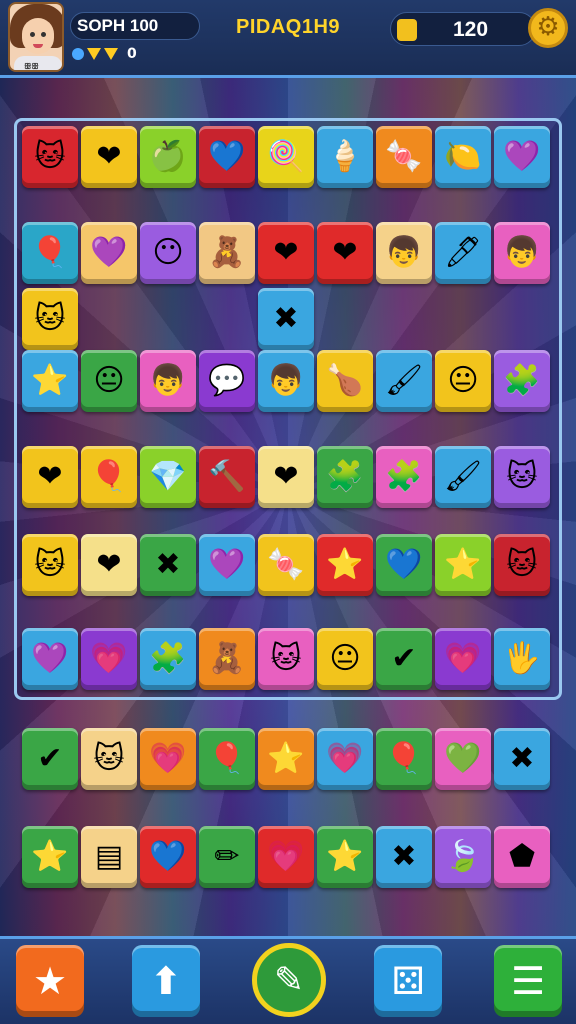 This screenshot has width=576, height=1024. Describe the element at coordinates (31, 66) in the screenshot. I see `avatar-tag: ꕥꕥ` at that location.